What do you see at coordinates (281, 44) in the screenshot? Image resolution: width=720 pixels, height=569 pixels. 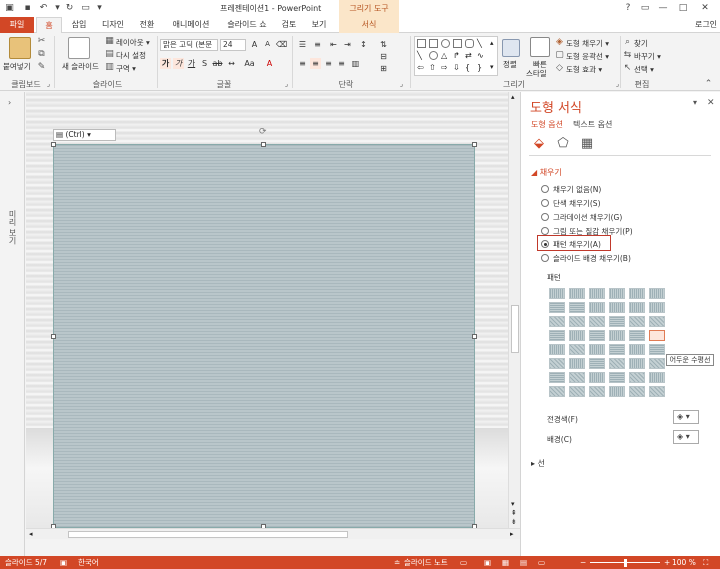 I see `clear-format-icon: ⌫` at bounding box center [281, 44].